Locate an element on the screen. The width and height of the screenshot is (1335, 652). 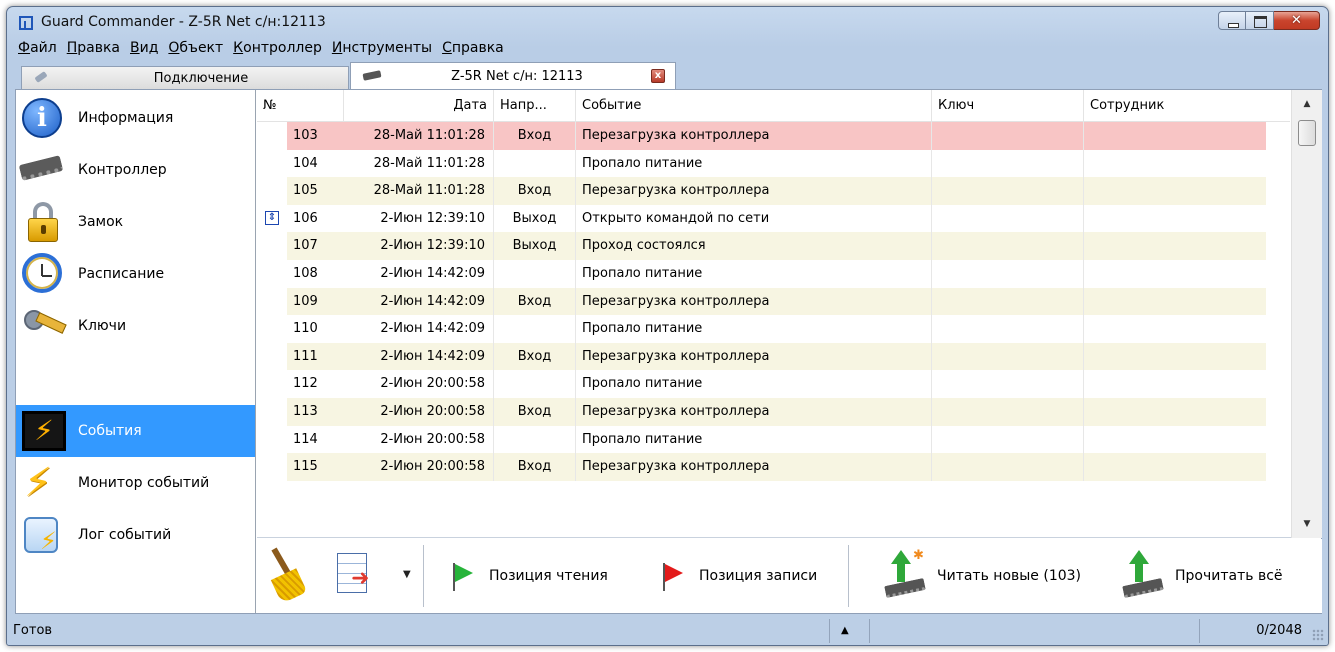
read-all-button: Прочитать всё is located at coordinates (1202, 576).